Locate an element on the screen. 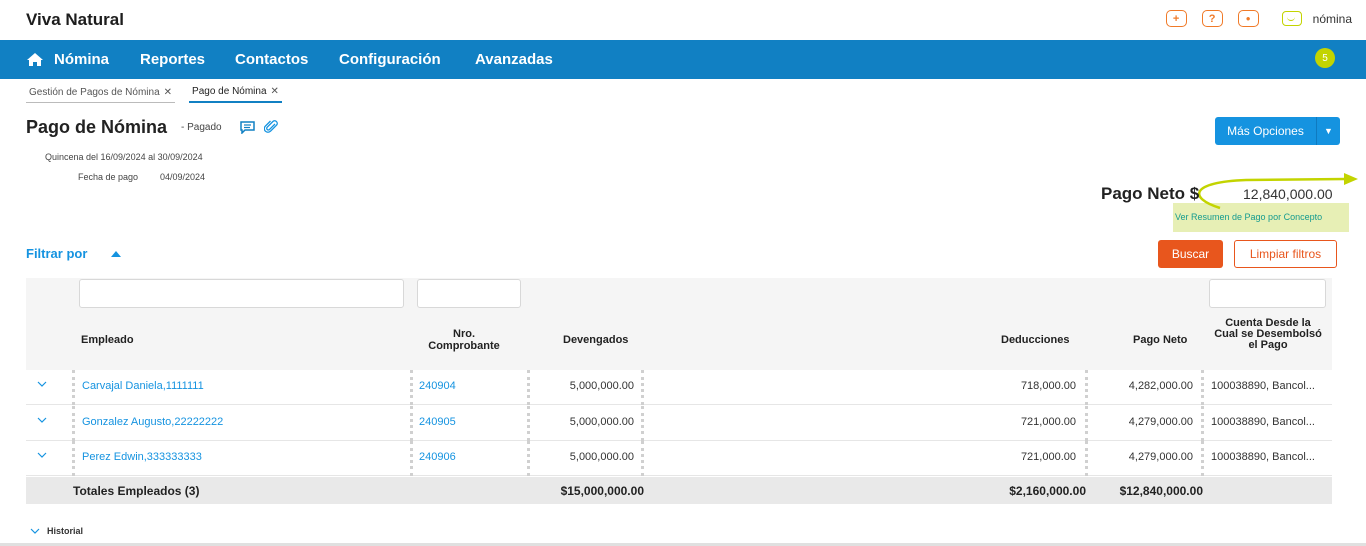 This screenshot has height=546, width=1366. voucher-link: 240906 is located at coordinates (437, 457).